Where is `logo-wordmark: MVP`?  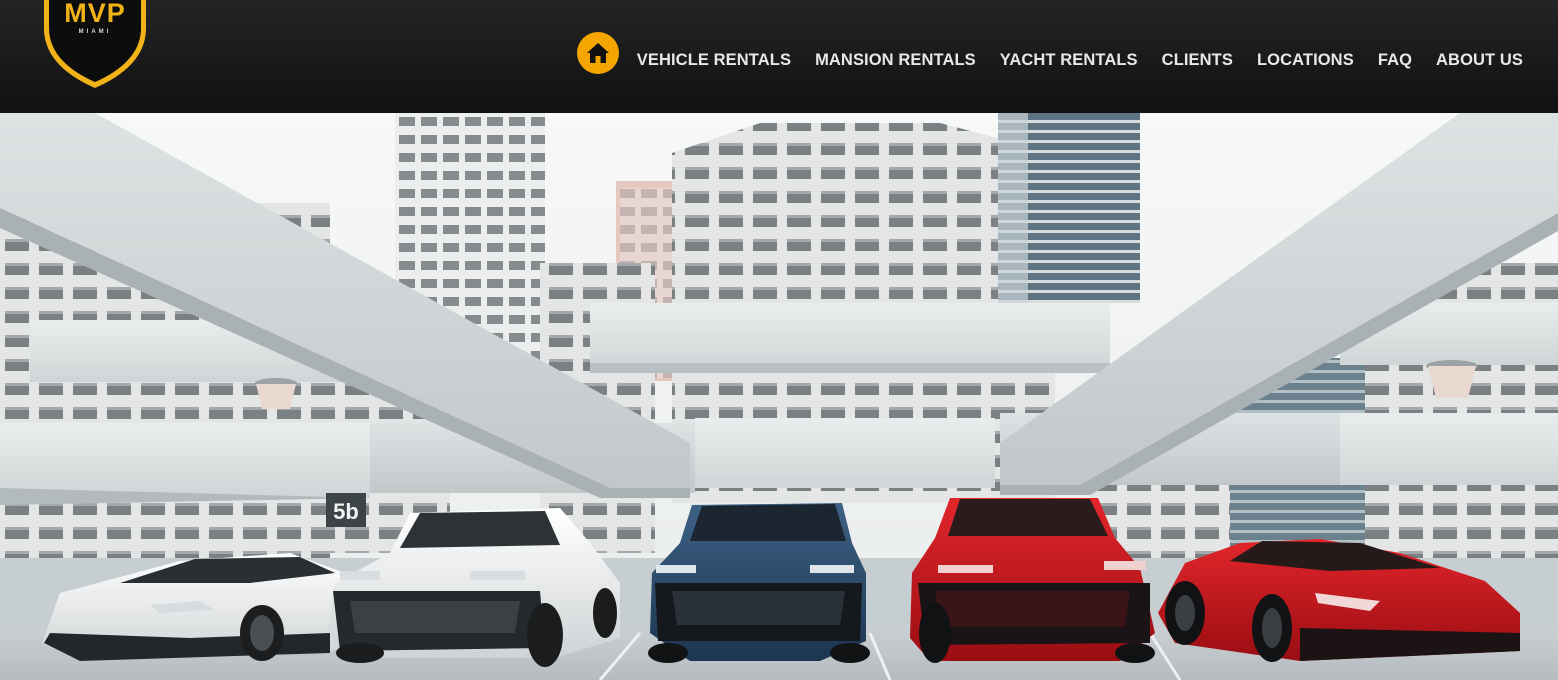 logo-wordmark: MVP is located at coordinates (95, 14).